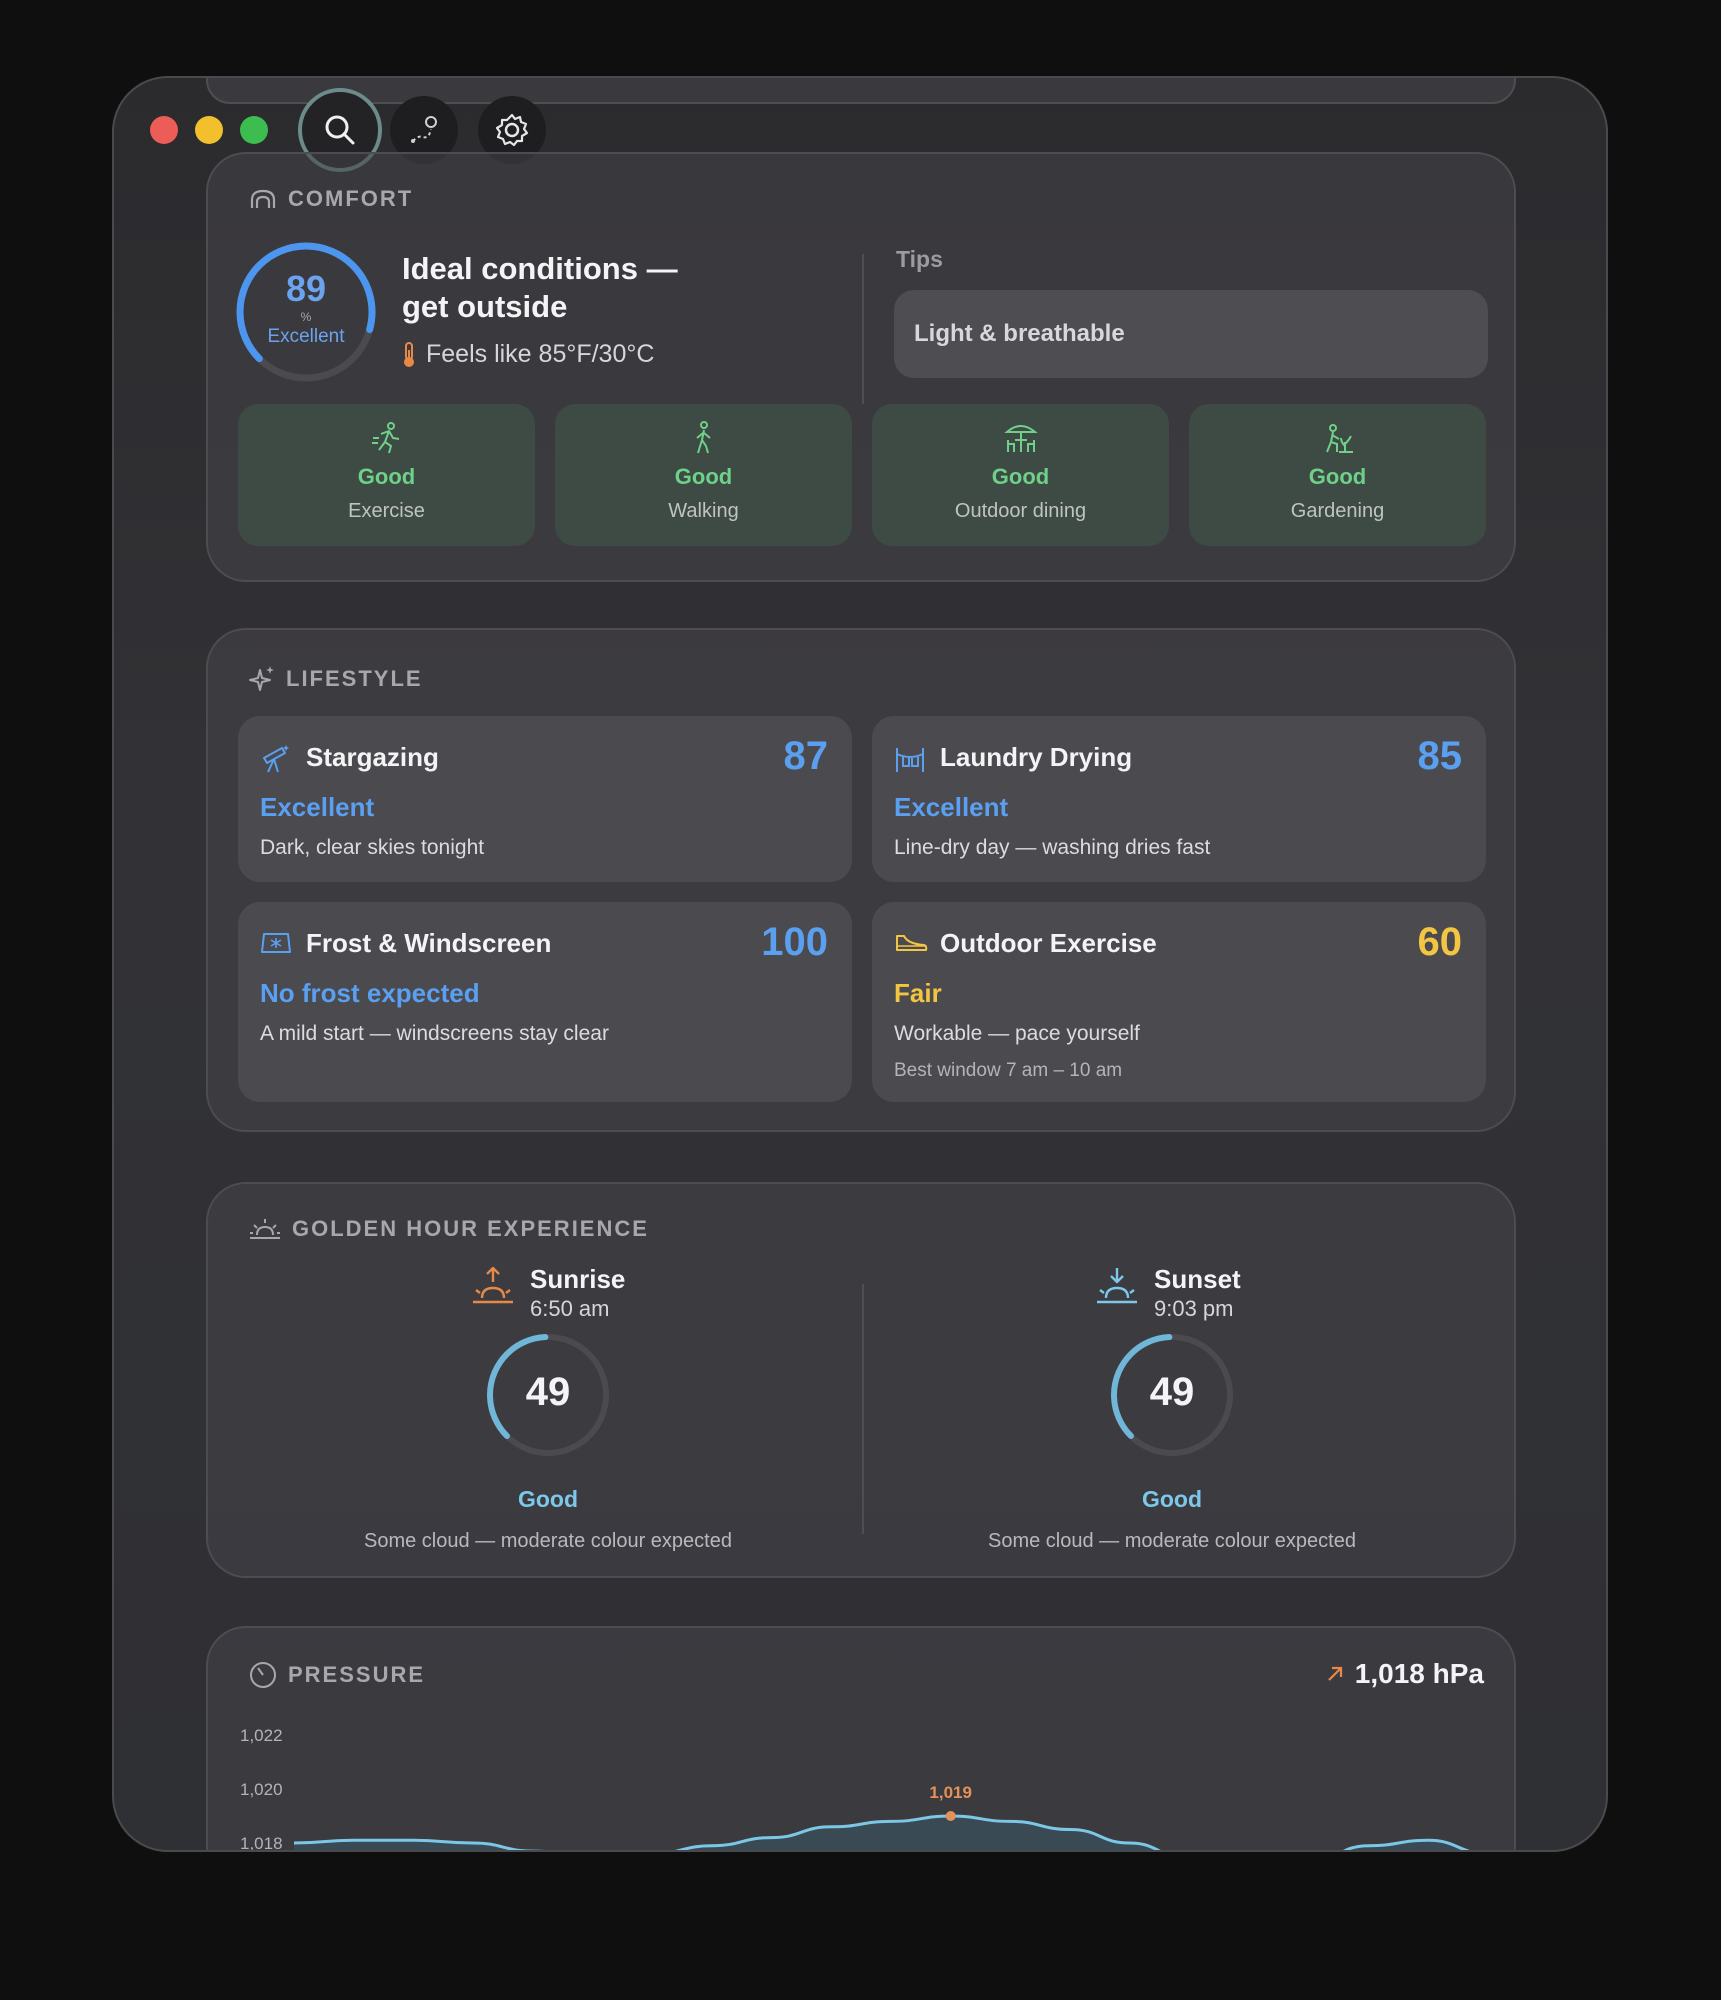 Image resolution: width=1721 pixels, height=2000 pixels. I want to click on comfort-title: COMFORT, so click(351, 198).